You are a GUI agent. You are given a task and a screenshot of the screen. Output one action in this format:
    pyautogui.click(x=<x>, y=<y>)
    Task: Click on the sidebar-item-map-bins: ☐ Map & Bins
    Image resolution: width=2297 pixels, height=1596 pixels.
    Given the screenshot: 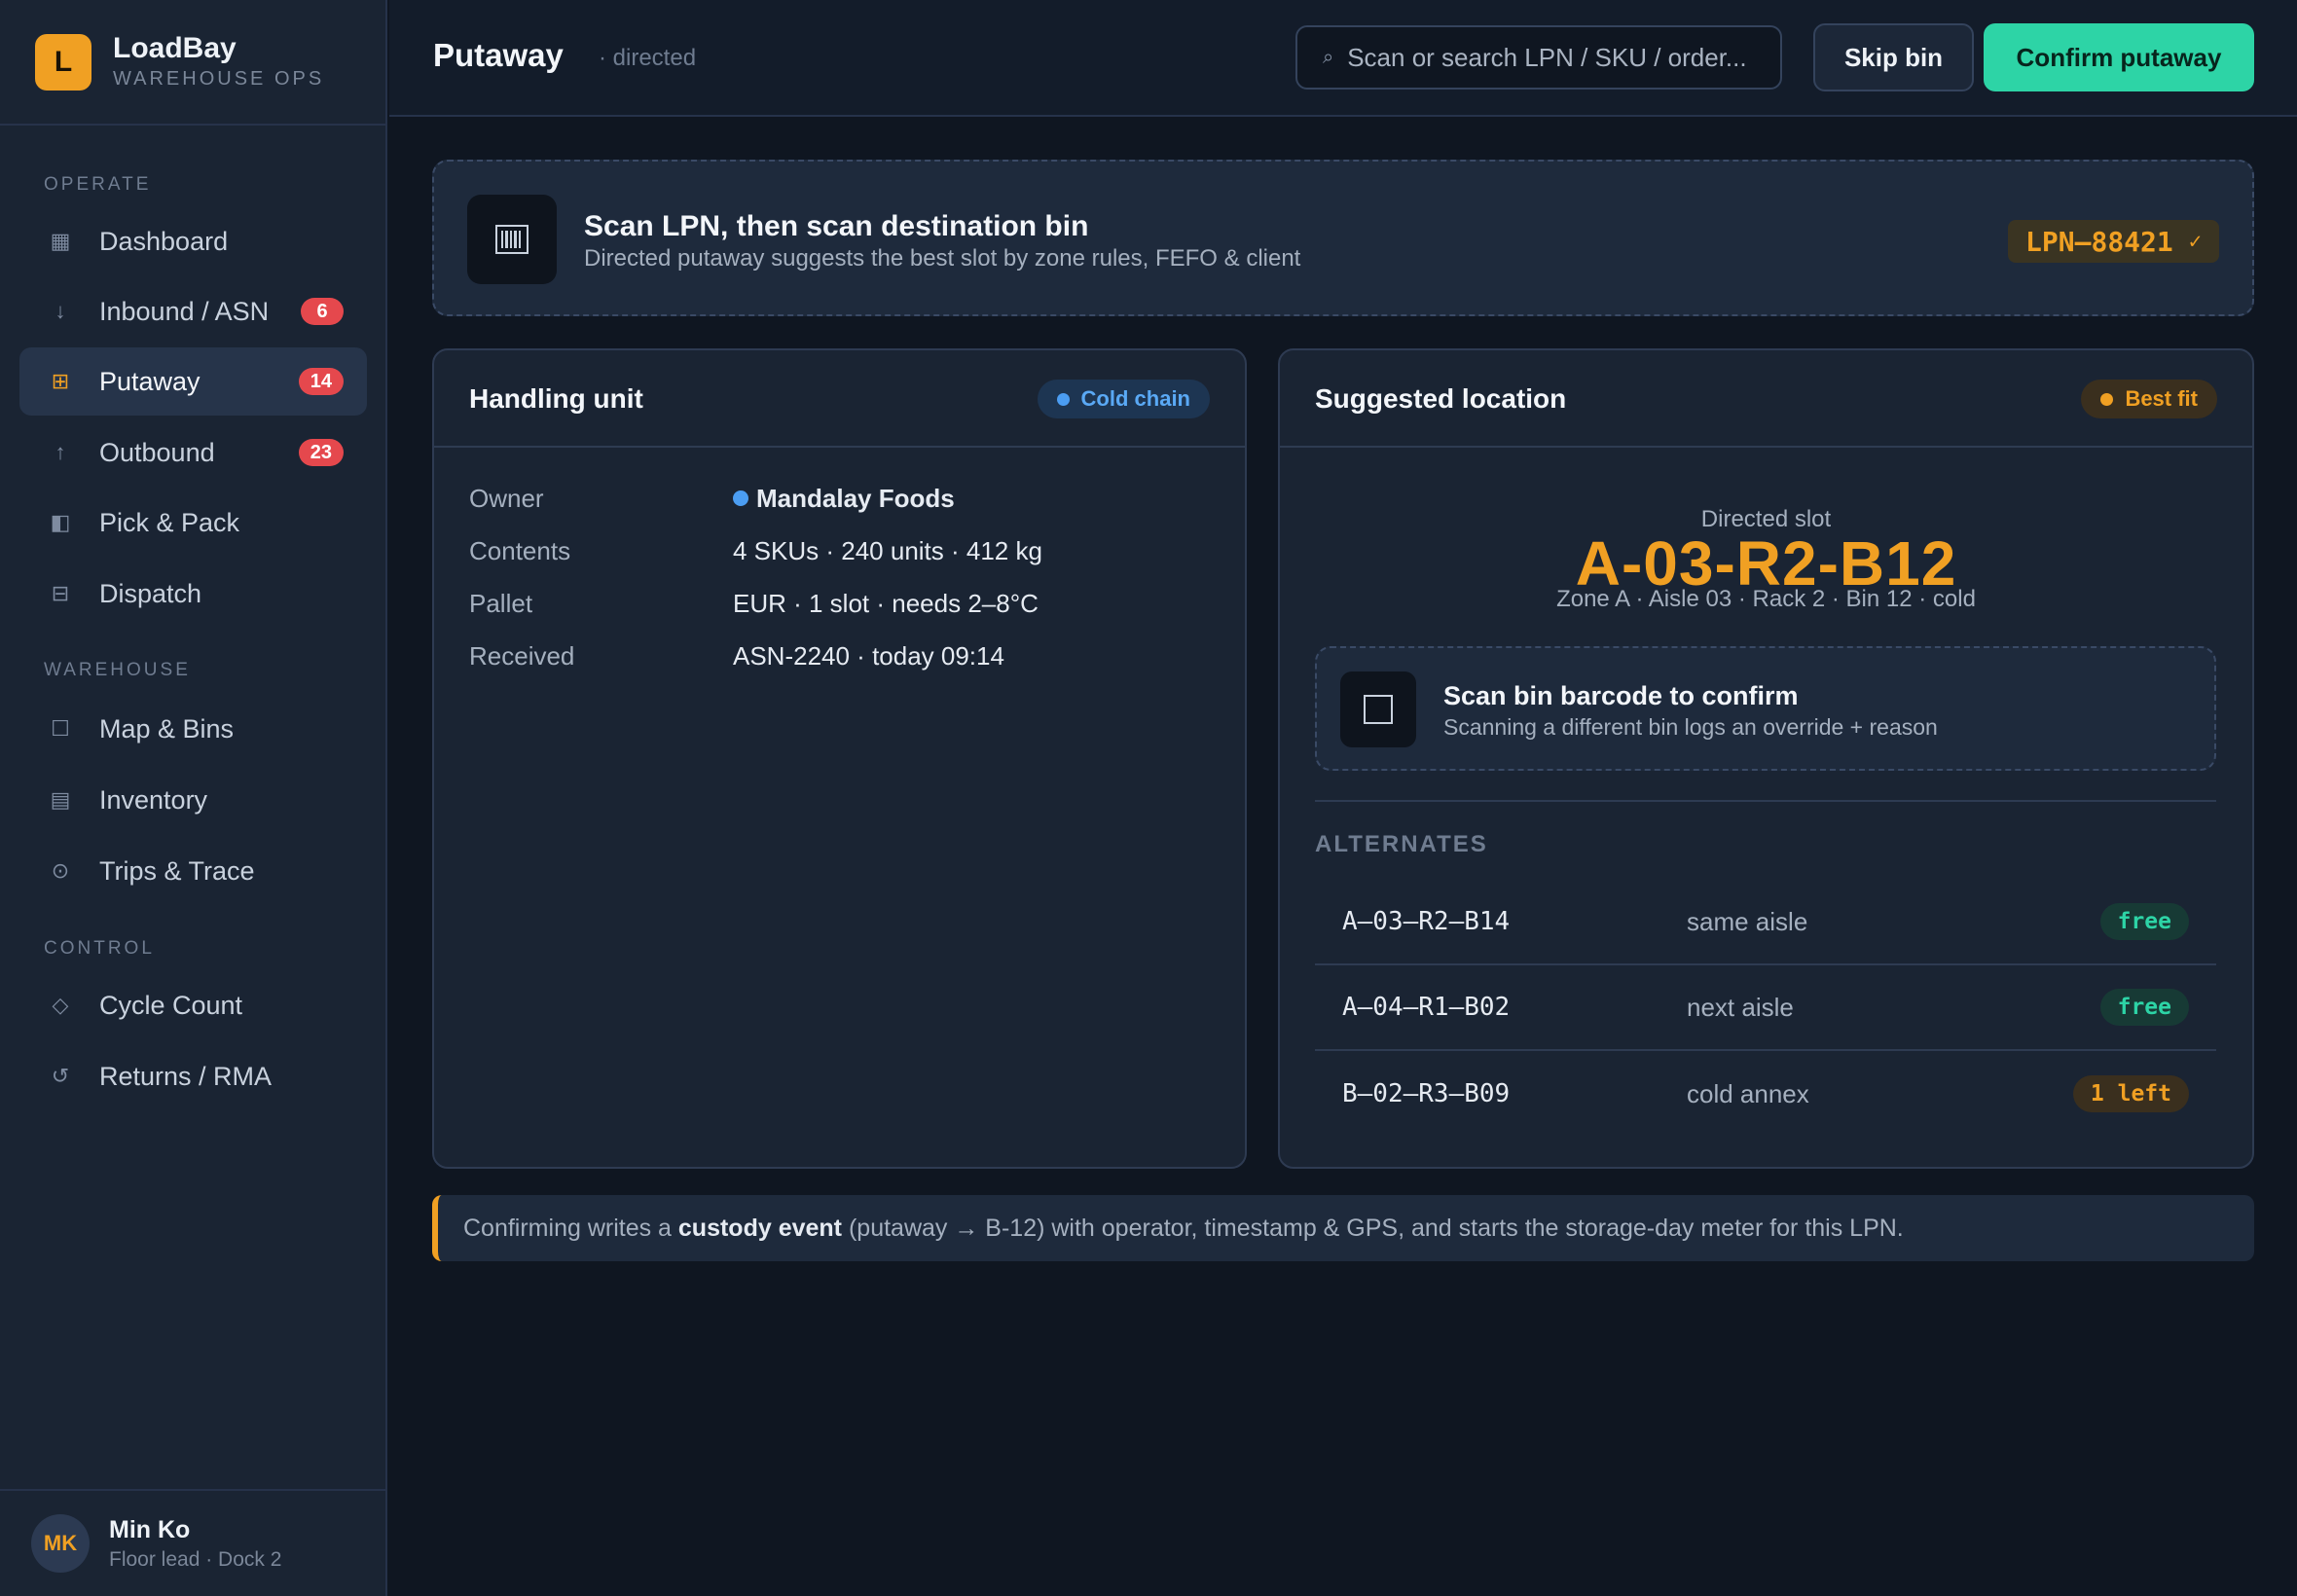 What is the action you would take?
    pyautogui.click(x=193, y=729)
    